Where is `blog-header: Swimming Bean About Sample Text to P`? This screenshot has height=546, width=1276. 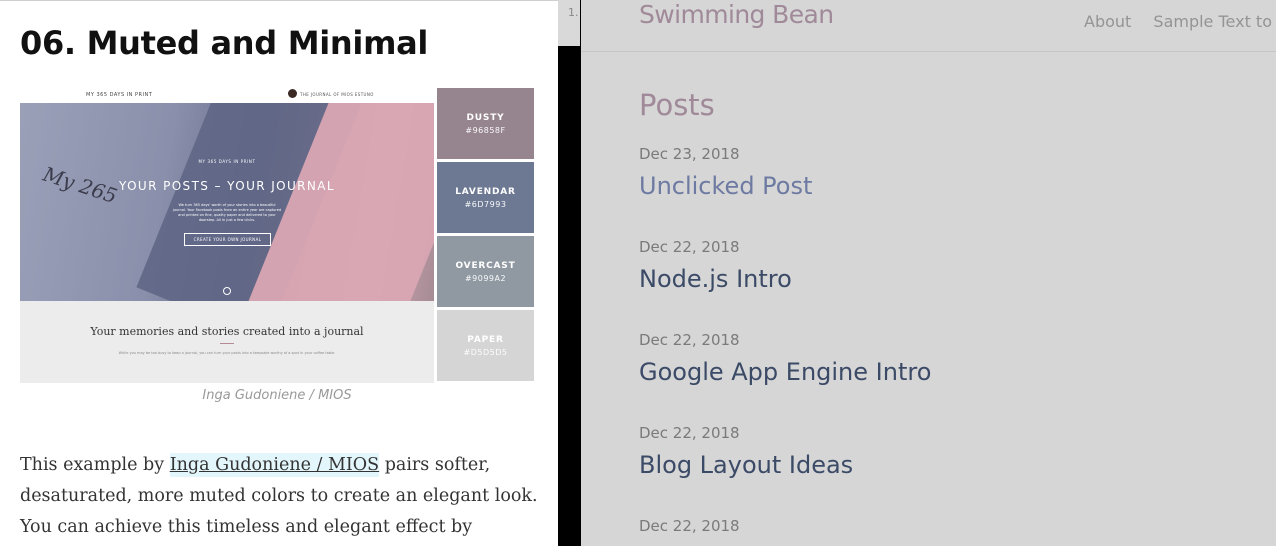 blog-header: Swimming Bean About Sample Text to P is located at coordinates (928, 26).